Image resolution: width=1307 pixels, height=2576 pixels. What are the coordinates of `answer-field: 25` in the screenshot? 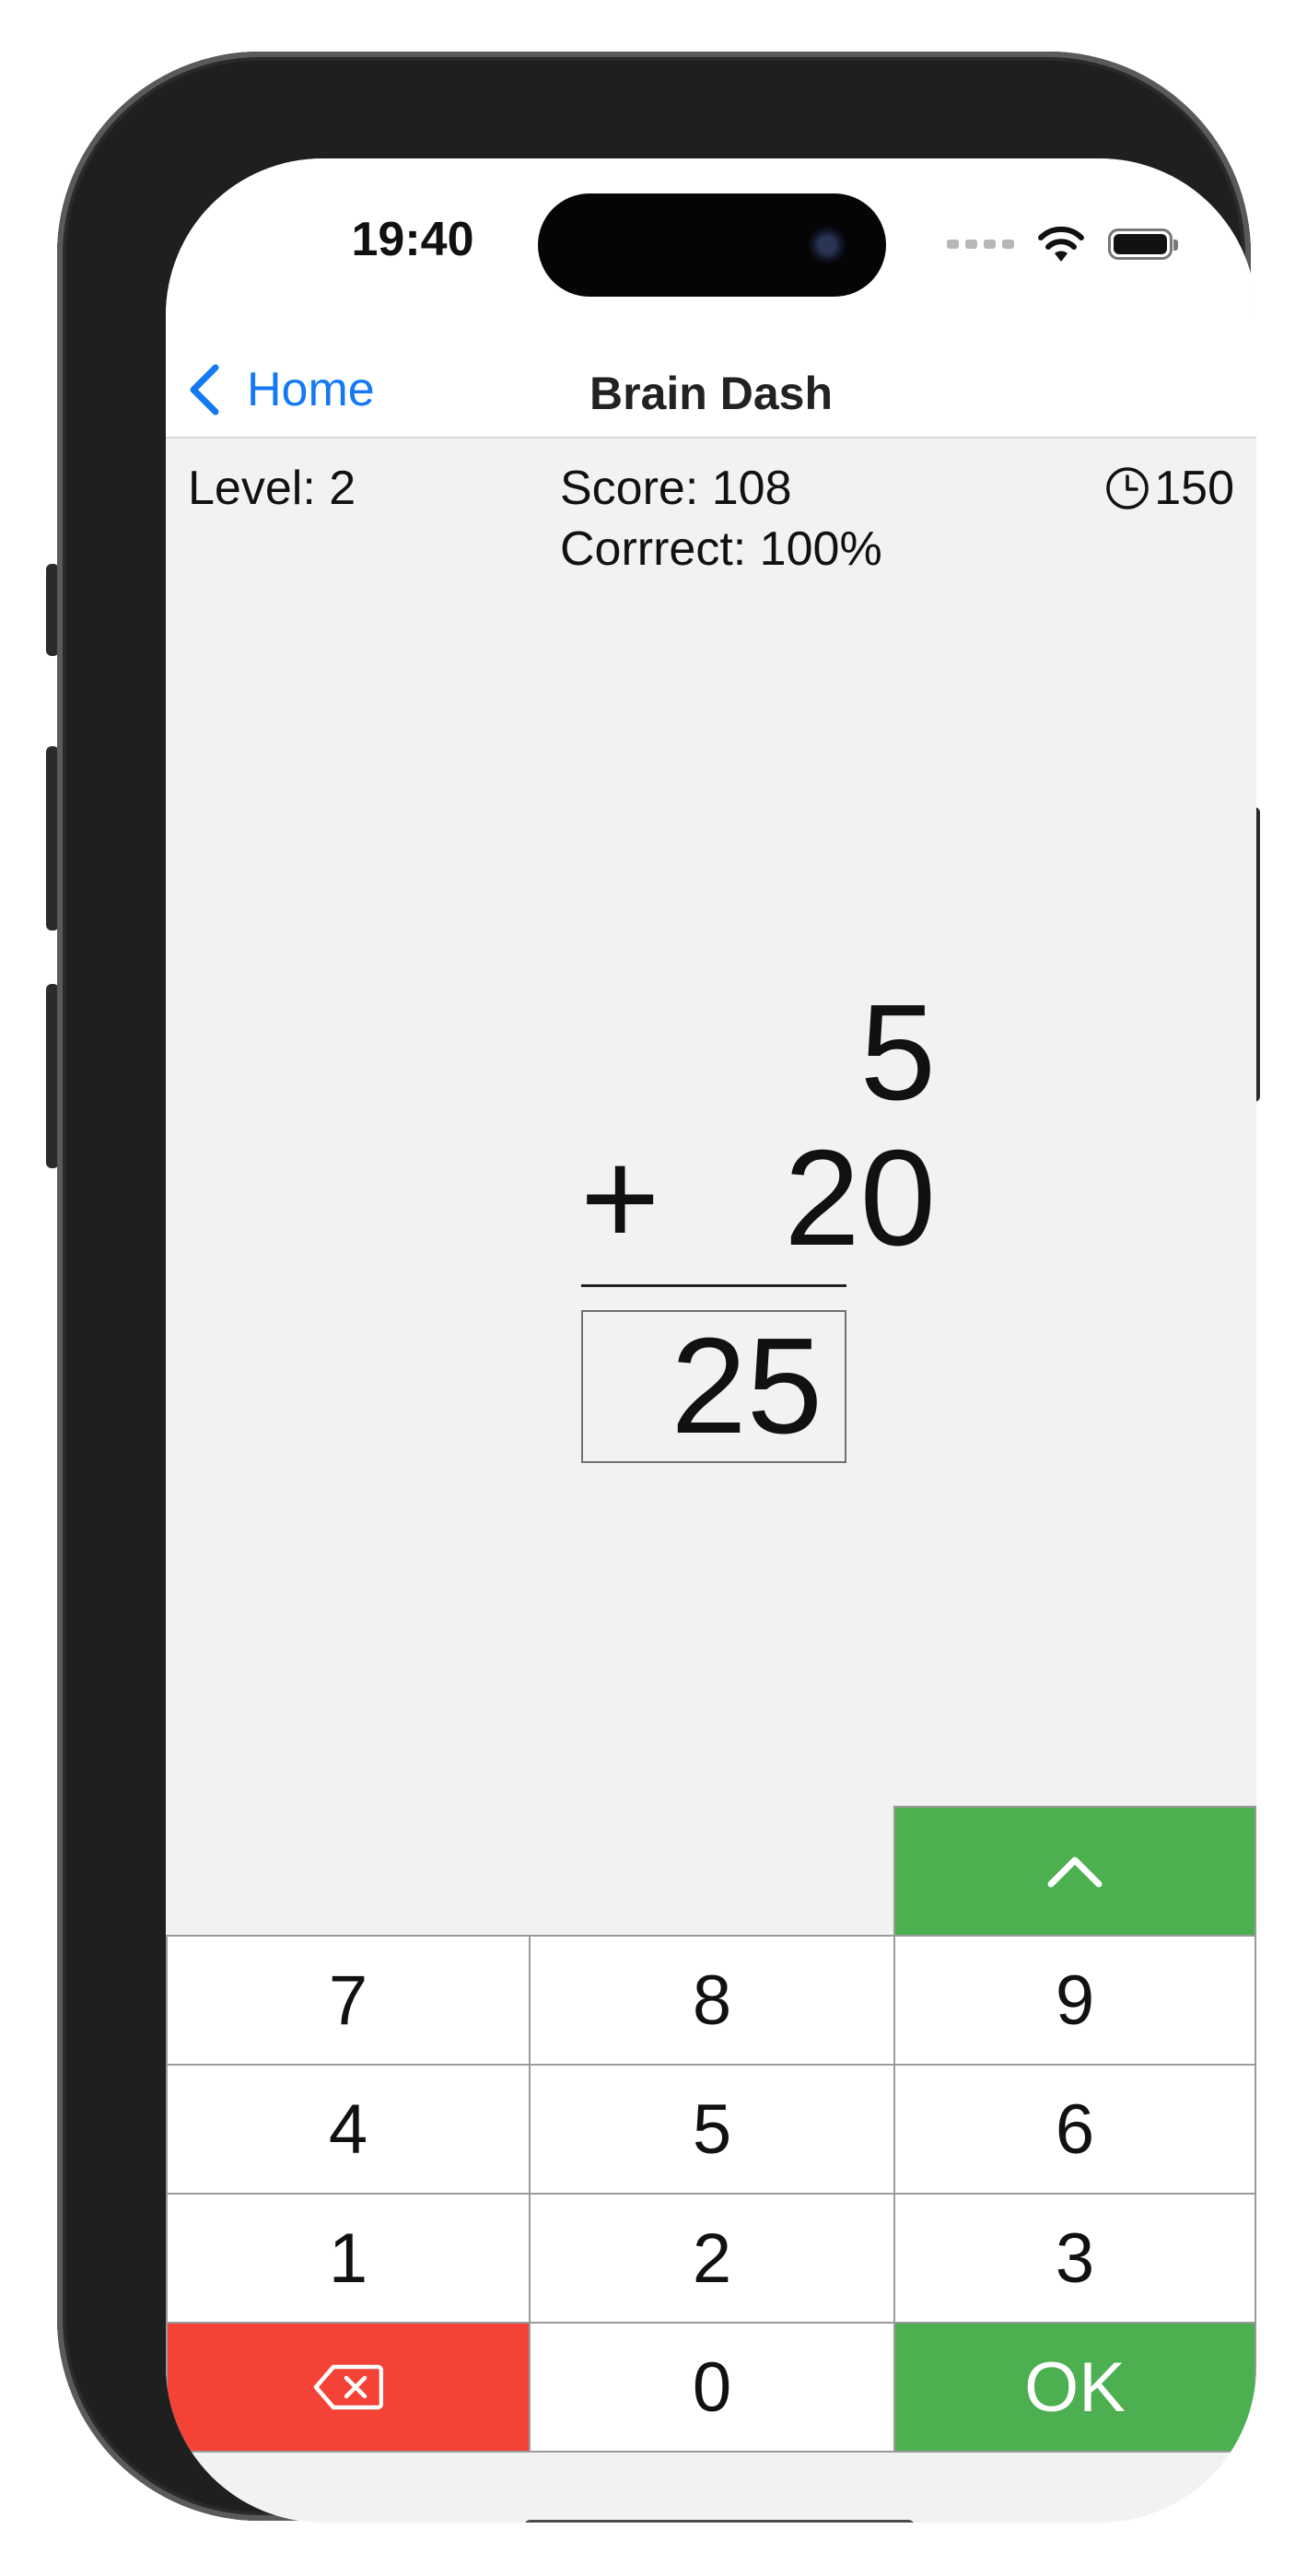 It's located at (714, 1386).